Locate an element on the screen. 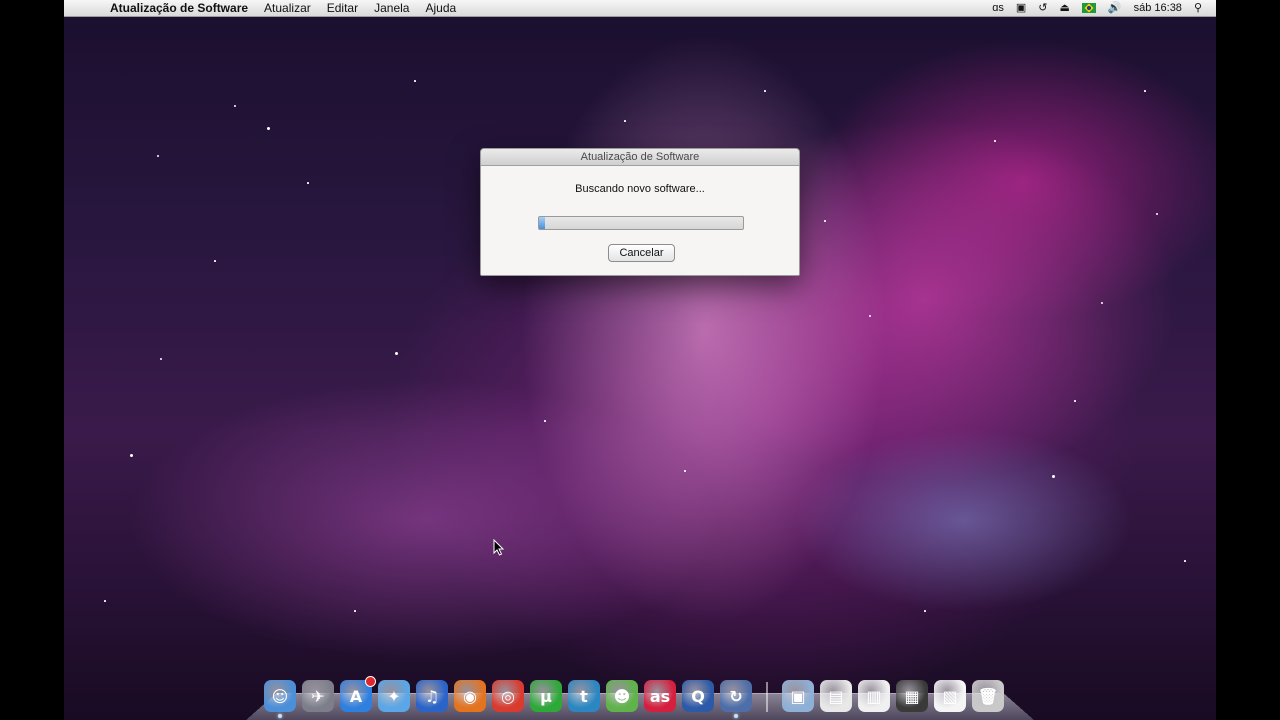 The width and height of the screenshot is (1280, 720). trash-icon: 🗑 is located at coordinates (988, 696).